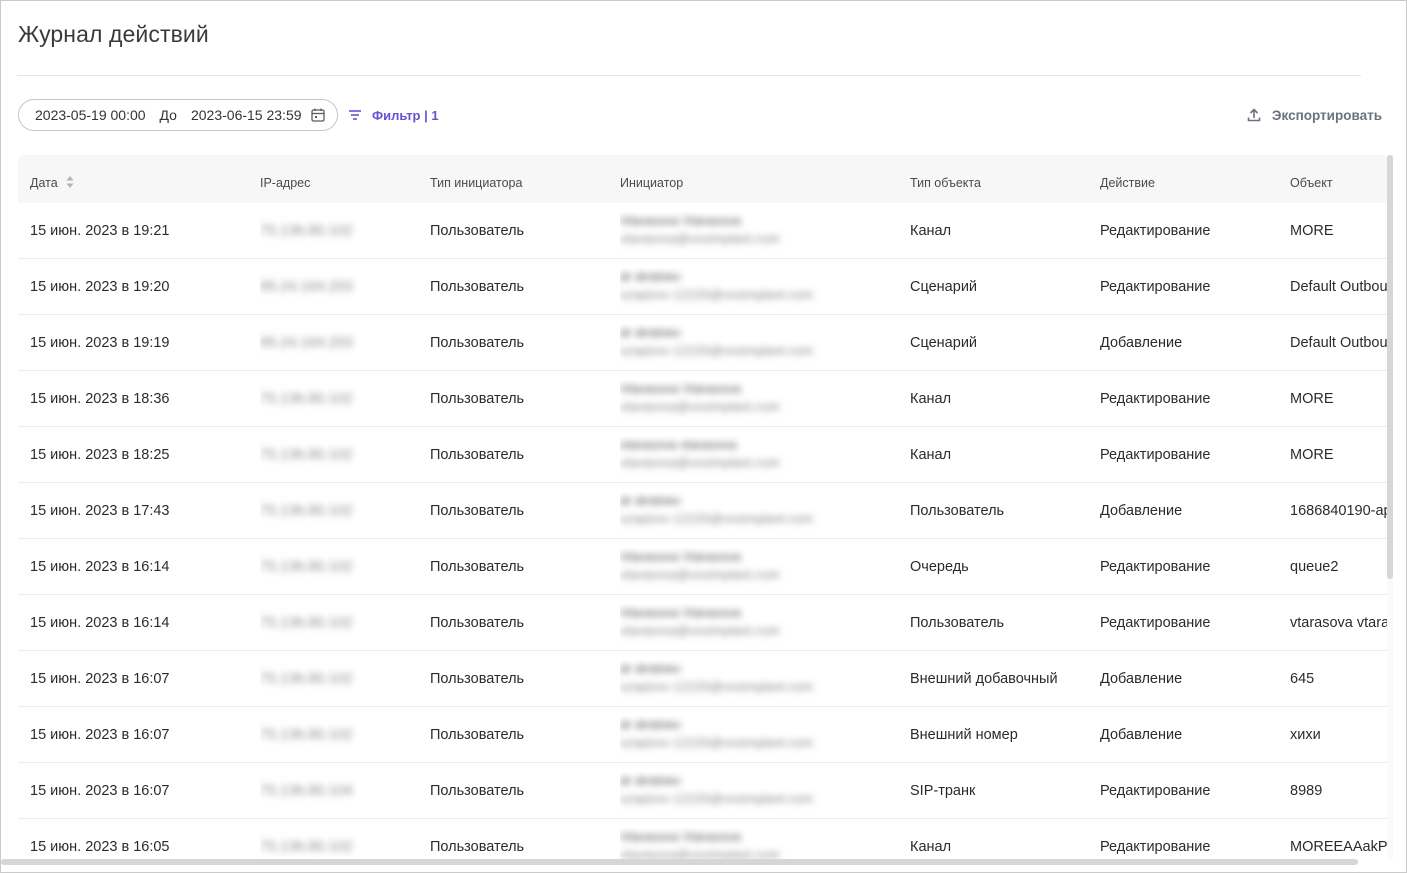 The image size is (1407, 873). I want to click on export-label: Экспортировать, so click(1326, 115).